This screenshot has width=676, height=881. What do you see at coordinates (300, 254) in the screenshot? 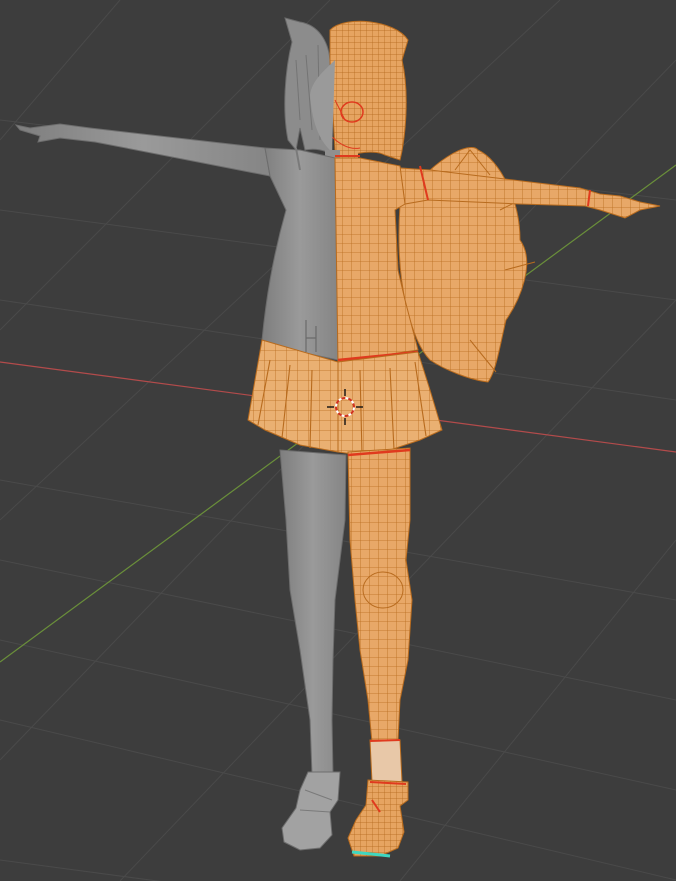
I see `shirt-left` at bounding box center [300, 254].